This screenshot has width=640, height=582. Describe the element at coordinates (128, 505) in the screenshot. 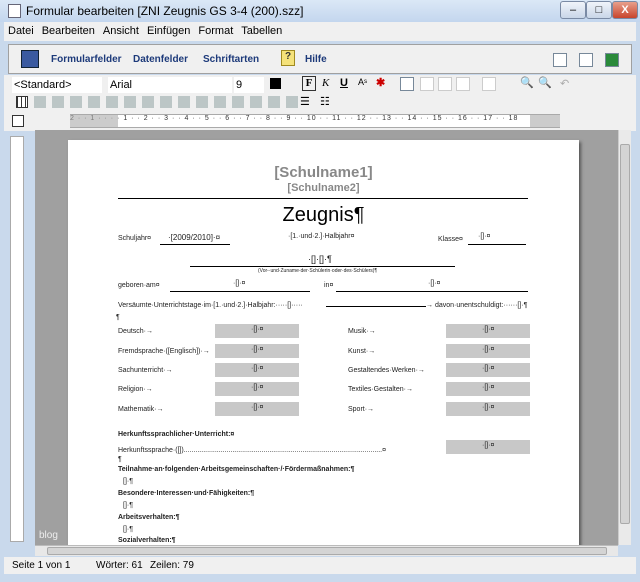

I see `besondere-field: []·¶` at that location.